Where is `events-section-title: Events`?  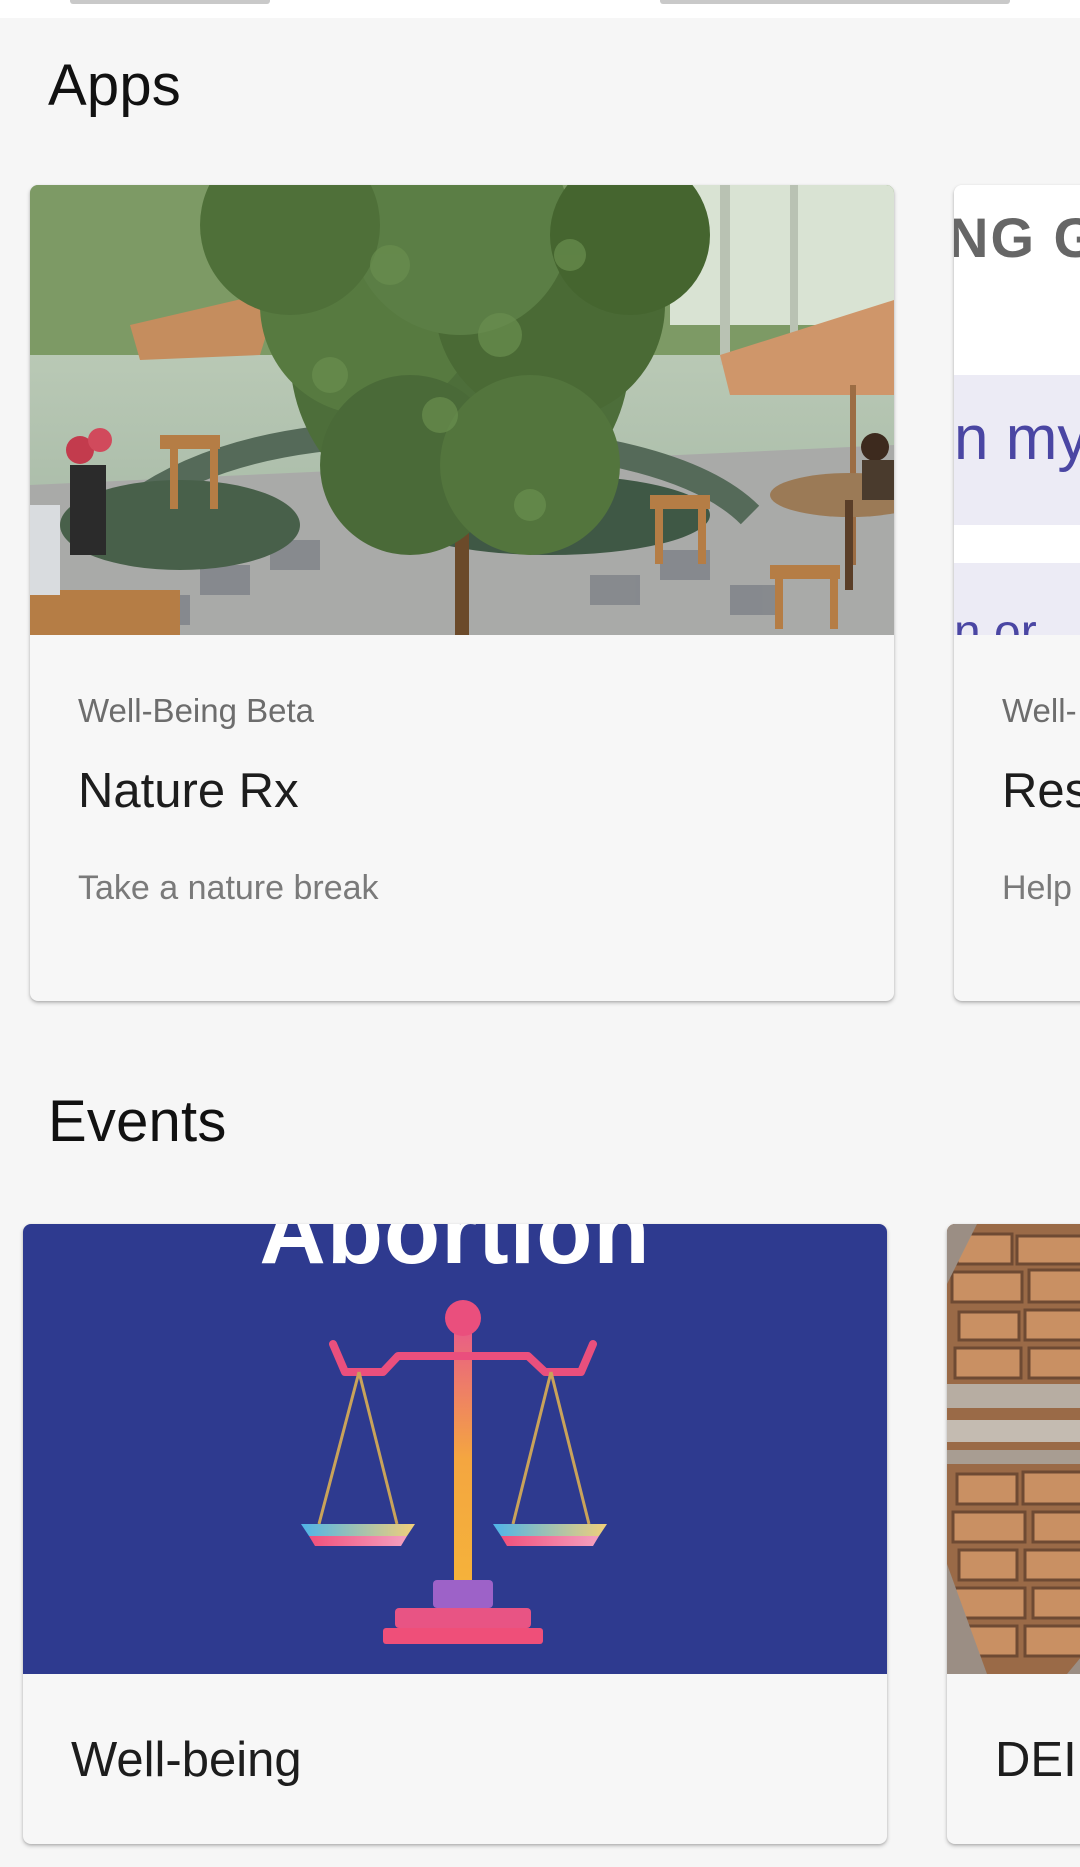 events-section-title: Events is located at coordinates (137, 1121).